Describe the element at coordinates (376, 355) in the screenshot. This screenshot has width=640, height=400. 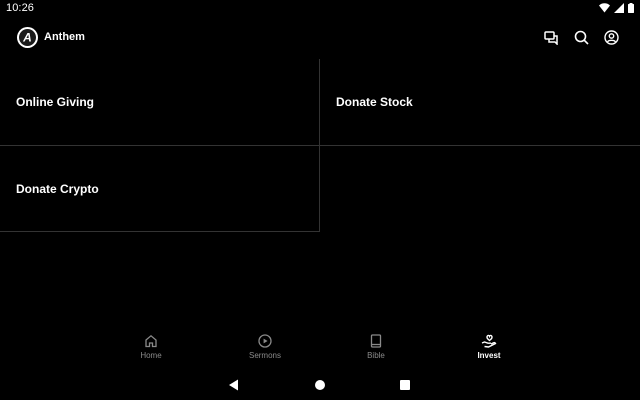
I see `nav-label-bible: Bible` at that location.